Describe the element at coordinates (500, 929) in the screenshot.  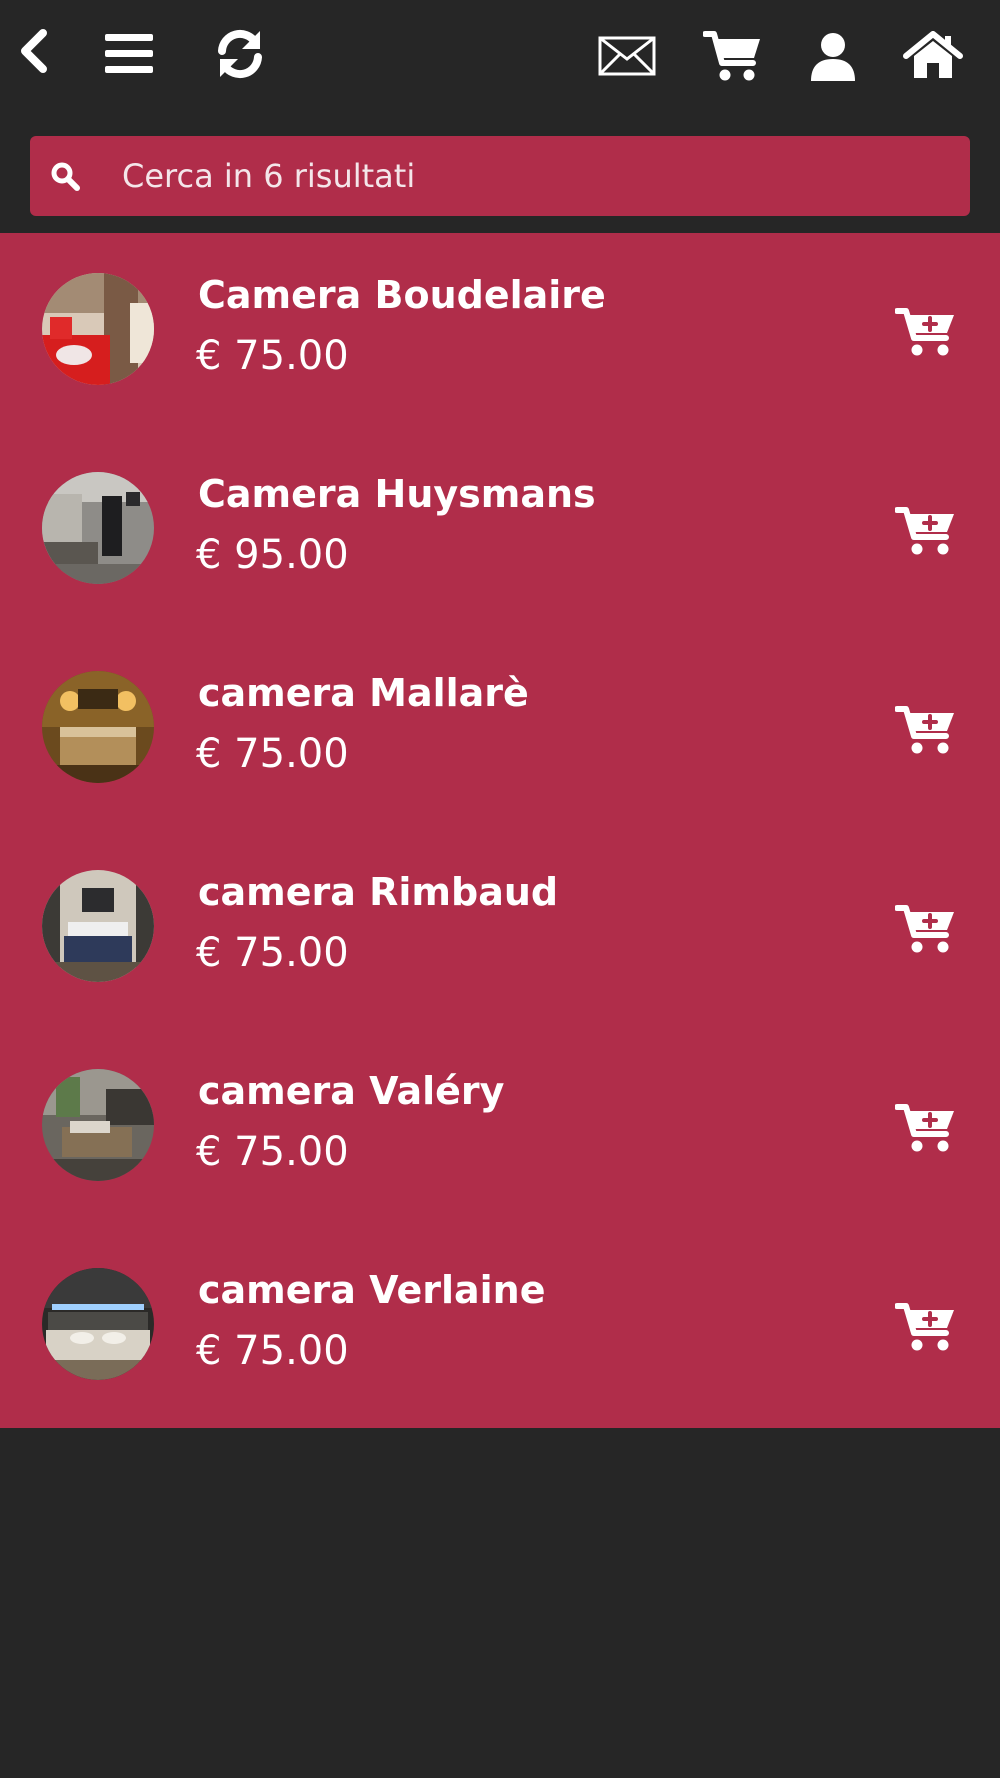
I see `list-item: camera Rimbaud € 75.00` at that location.